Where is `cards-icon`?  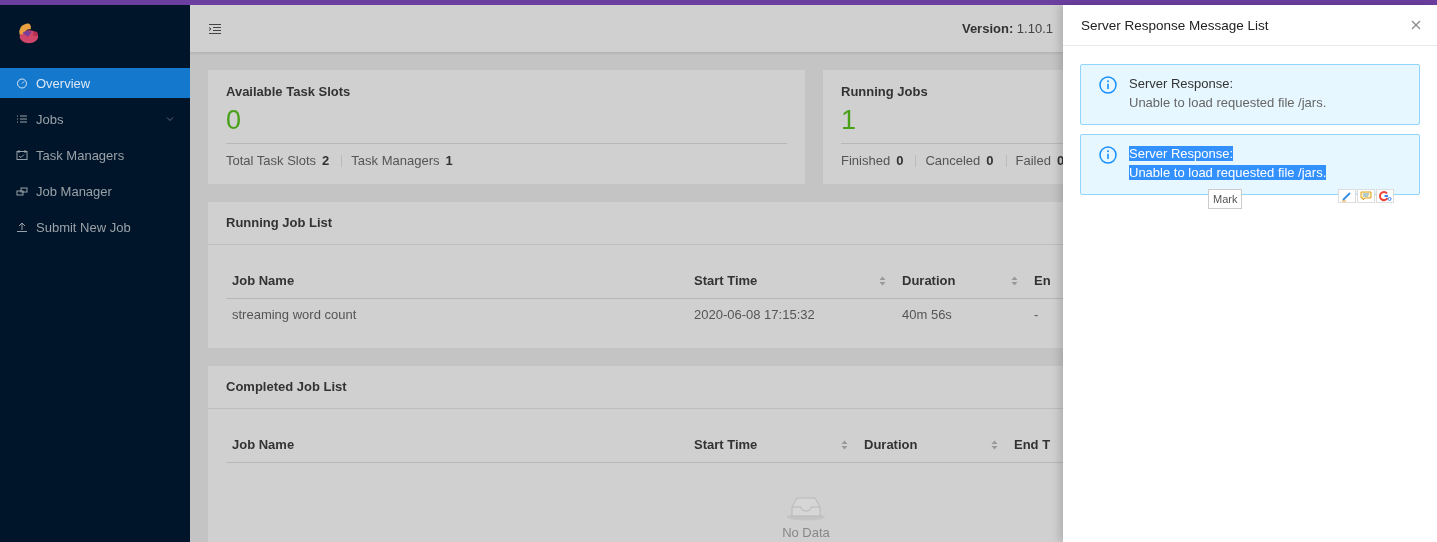 cards-icon is located at coordinates (22, 191).